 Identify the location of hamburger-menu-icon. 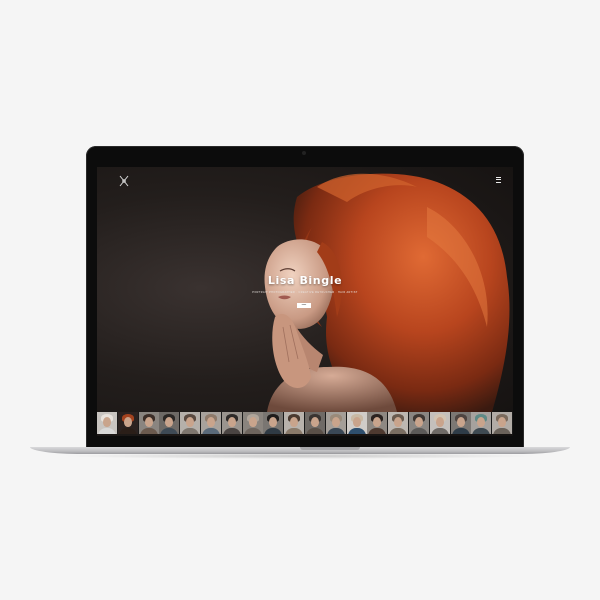
(498, 180).